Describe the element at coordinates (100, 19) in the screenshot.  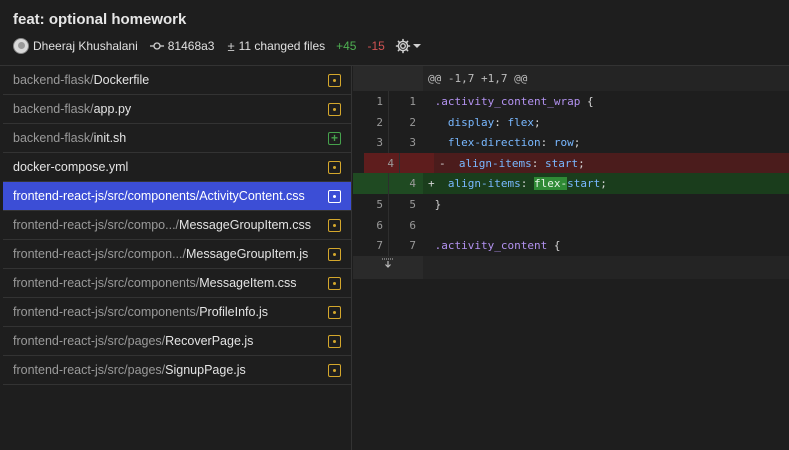
I see `commit-title: feat: optional homework` at that location.